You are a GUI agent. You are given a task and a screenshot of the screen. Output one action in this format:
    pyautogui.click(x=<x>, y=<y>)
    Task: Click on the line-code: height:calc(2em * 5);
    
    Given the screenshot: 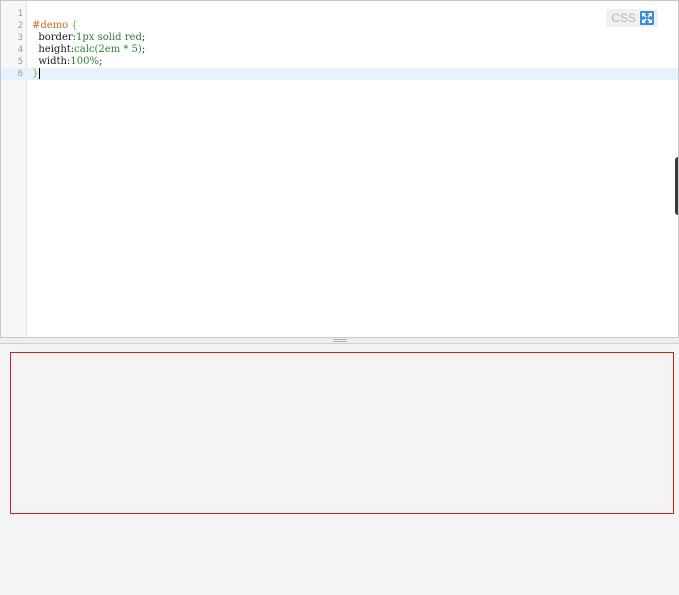 What is the action you would take?
    pyautogui.click(x=88, y=50)
    